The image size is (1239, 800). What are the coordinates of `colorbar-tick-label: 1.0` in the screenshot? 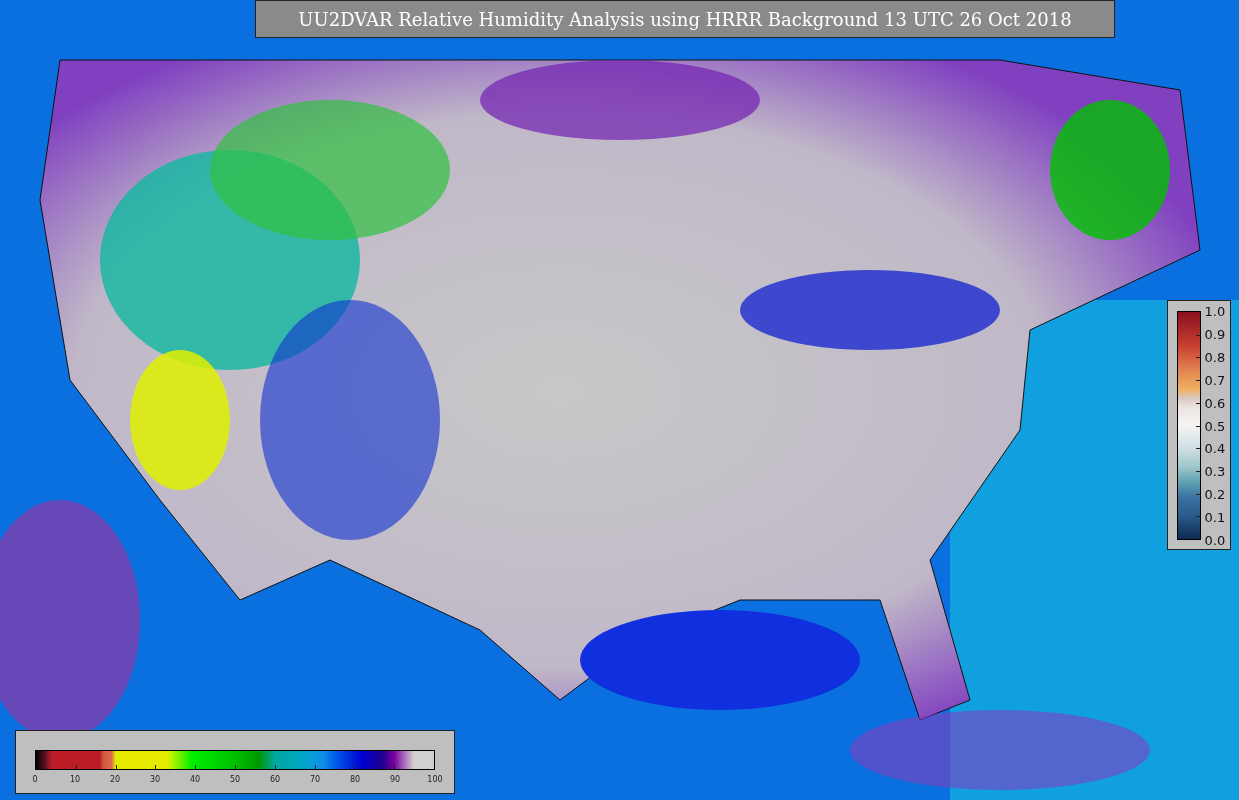 It's located at (1215, 311).